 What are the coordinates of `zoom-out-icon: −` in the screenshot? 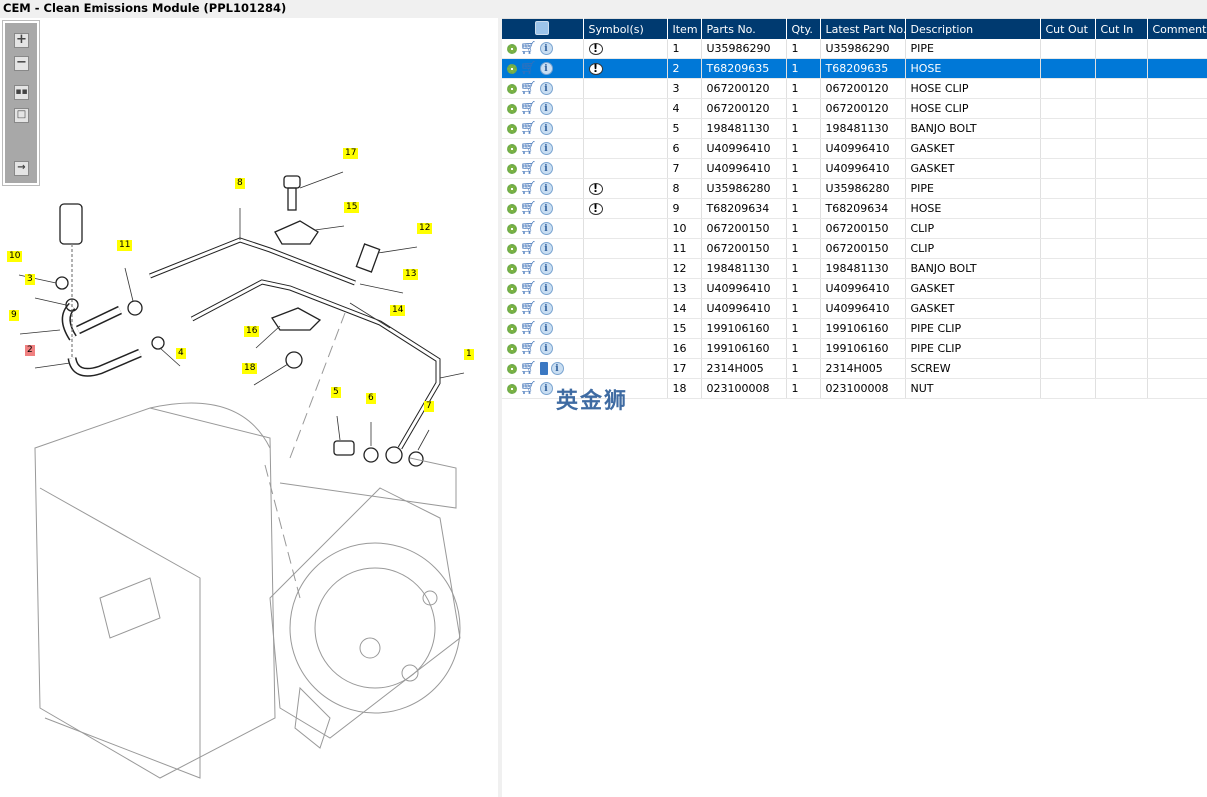 It's located at (21, 63).